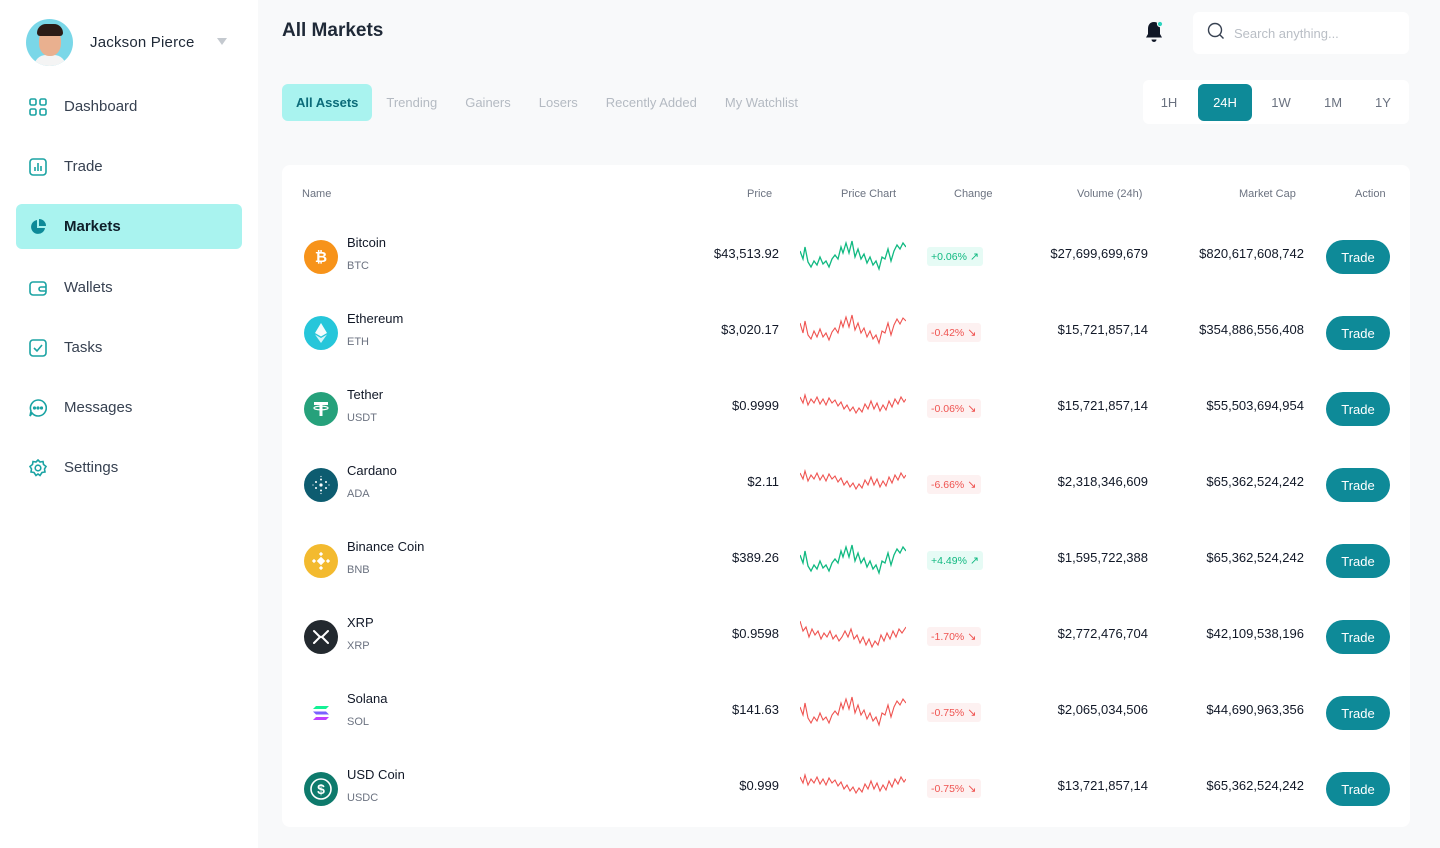 This screenshot has height=848, width=1440. I want to click on coin-market-cap: $65,362,524,242, so click(1255, 481).